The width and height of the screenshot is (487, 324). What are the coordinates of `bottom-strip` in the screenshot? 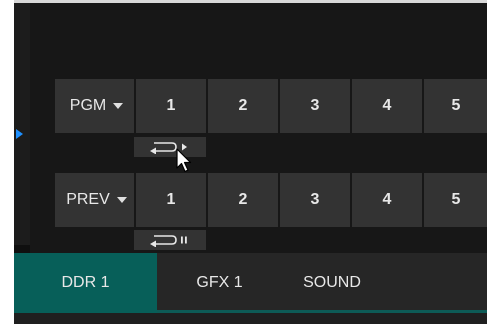 It's located at (250, 318).